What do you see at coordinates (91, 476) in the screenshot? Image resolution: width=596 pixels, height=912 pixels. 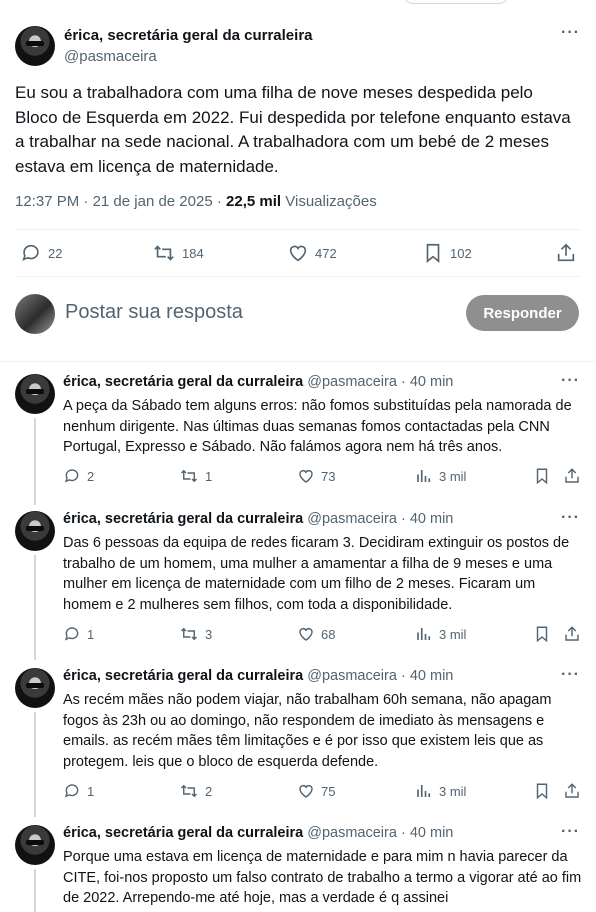 I see `reply-count: 2` at bounding box center [91, 476].